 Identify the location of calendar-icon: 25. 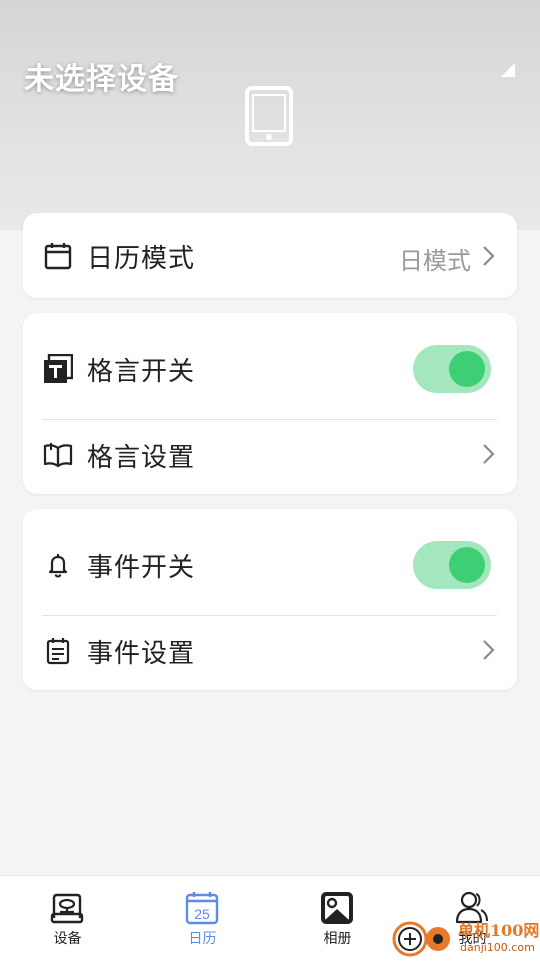
(202, 908).